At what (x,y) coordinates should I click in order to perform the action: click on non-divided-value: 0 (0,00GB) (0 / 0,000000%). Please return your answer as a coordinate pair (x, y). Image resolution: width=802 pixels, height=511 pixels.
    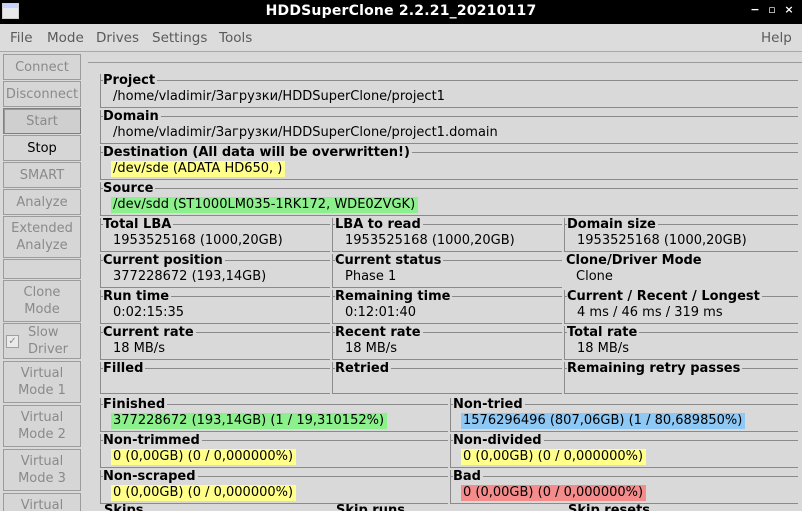
    Looking at the image, I should click on (554, 457).